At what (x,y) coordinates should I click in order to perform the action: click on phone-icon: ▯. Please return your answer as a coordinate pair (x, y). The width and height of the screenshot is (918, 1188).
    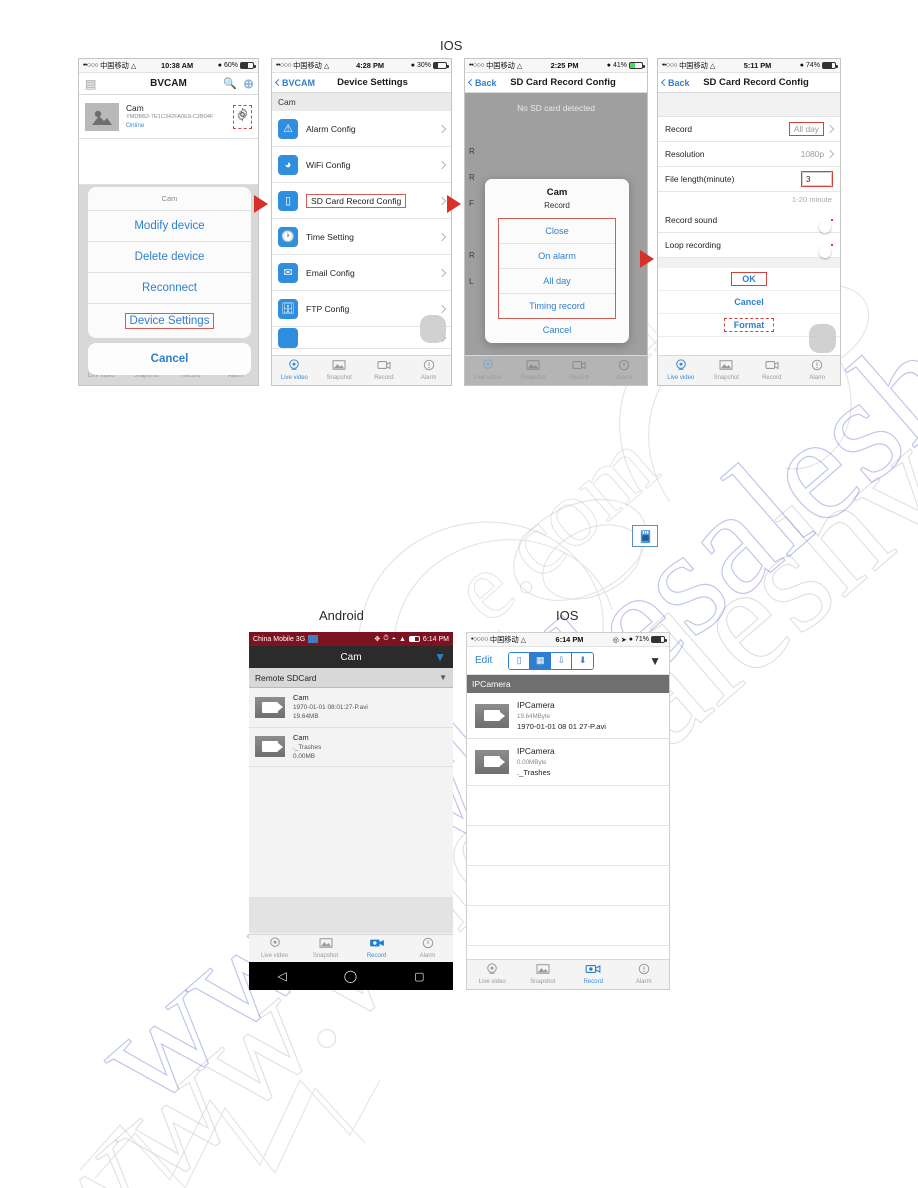
    Looking at the image, I should click on (520, 660).